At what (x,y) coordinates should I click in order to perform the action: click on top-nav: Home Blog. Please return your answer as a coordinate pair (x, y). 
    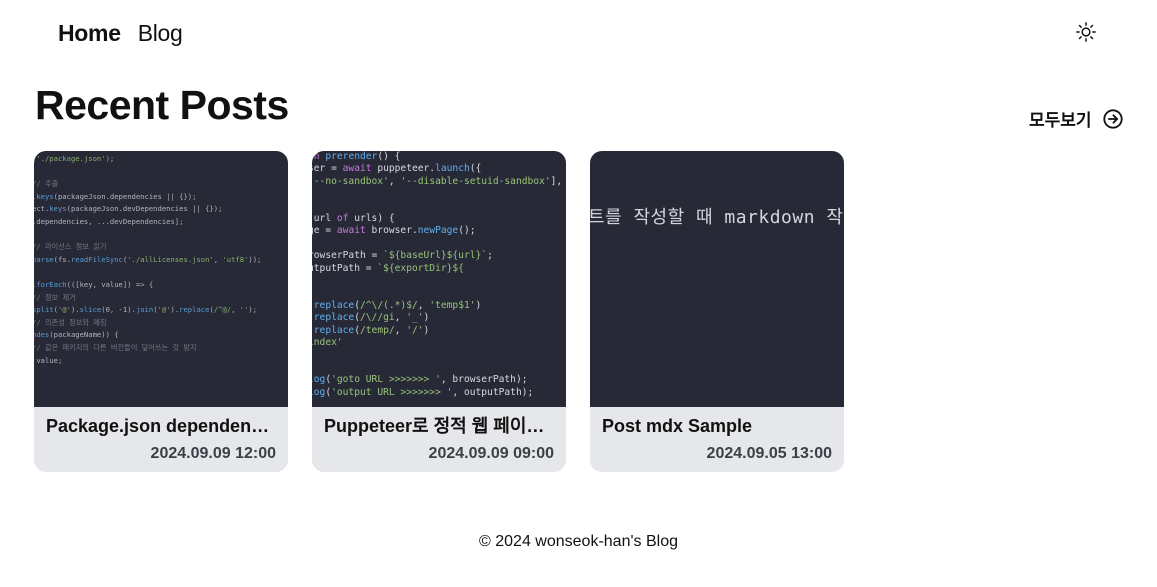
    Looking at the image, I should click on (120, 33).